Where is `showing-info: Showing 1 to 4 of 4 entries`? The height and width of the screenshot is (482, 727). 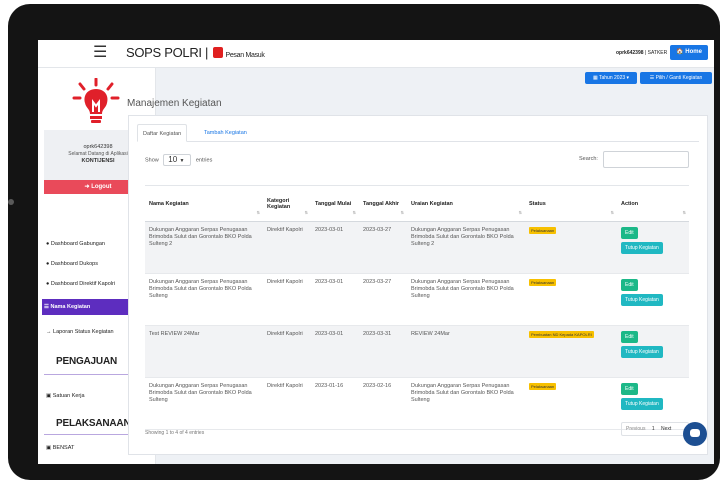 showing-info: Showing 1 to 4 of 4 entries is located at coordinates (175, 433).